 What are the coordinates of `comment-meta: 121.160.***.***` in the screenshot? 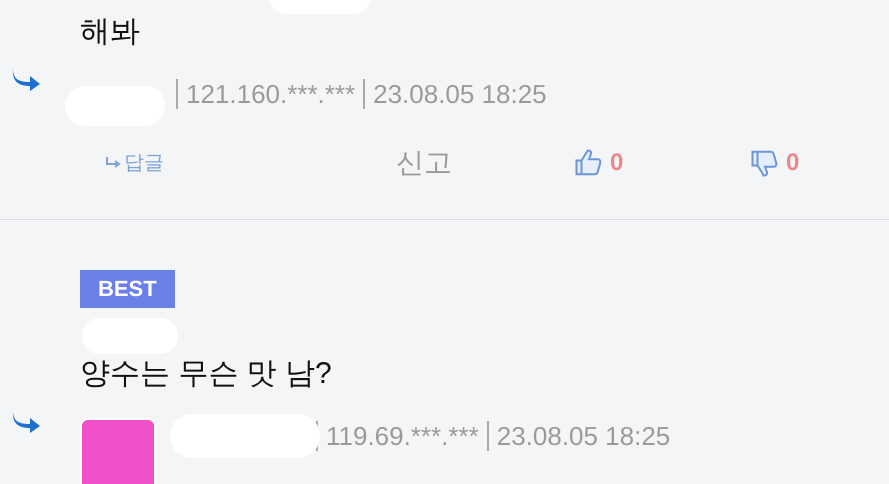 It's located at (271, 94).